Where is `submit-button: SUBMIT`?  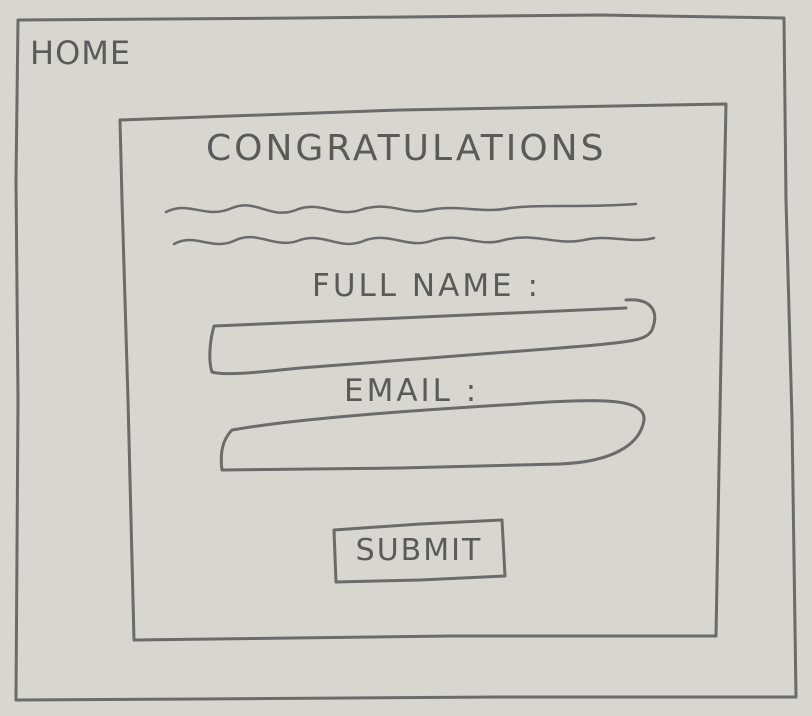 submit-button: SUBMIT is located at coordinates (419, 550).